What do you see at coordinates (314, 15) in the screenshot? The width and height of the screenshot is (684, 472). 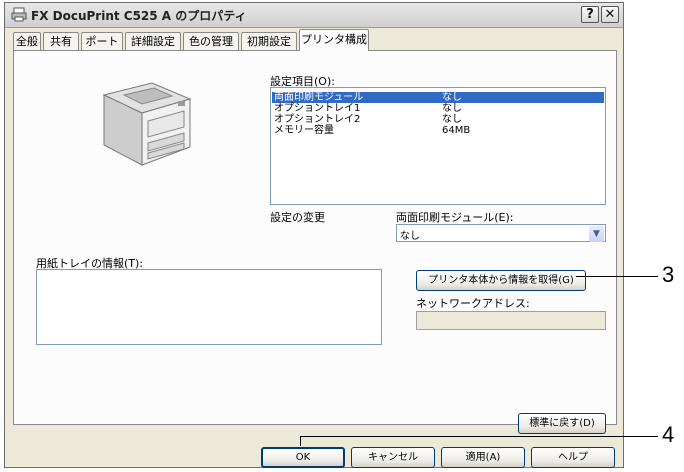 I see `title-bar: FX DocuPrint C525 A のプロパティ ? ✕` at bounding box center [314, 15].